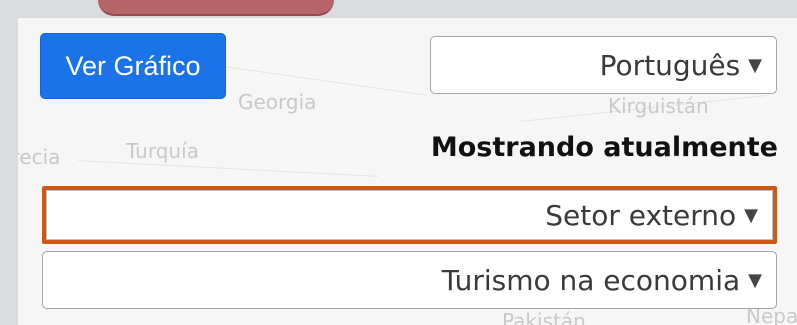 The height and width of the screenshot is (325, 797). Describe the element at coordinates (658, 106) in the screenshot. I see `map-label-kirguistan: Kirguistán` at that location.